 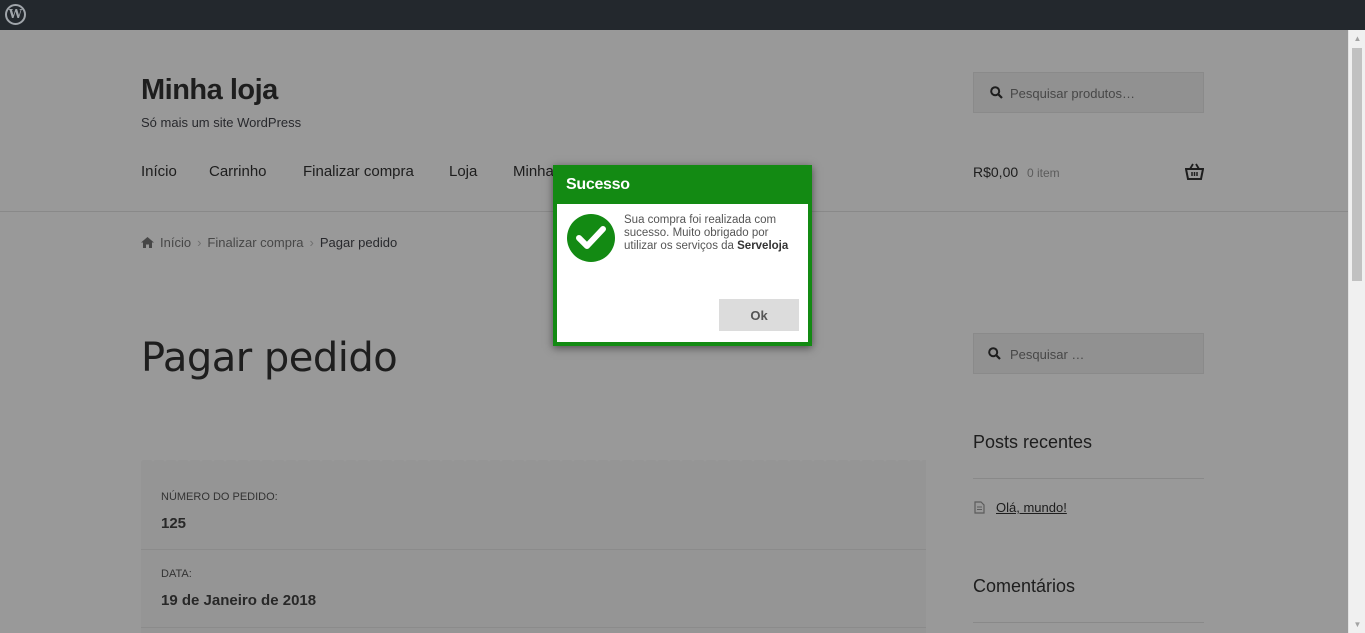 I want to click on scroll-thumb, so click(x=1357, y=164).